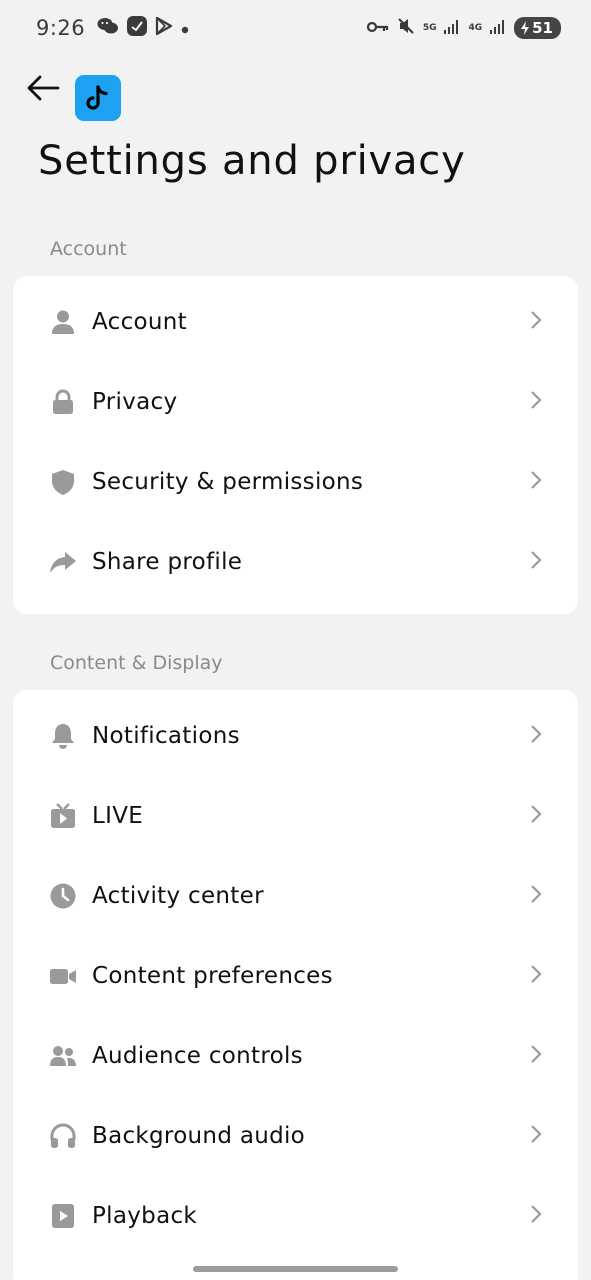  Describe the element at coordinates (197, 1056) in the screenshot. I see `settings-row-label: Audience controls` at that location.